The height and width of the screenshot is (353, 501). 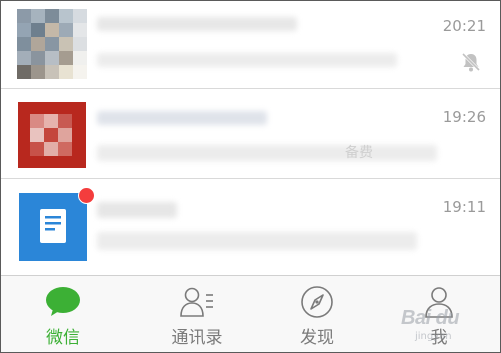 I want to click on watermark-text: Bai du, so click(x=430, y=318).